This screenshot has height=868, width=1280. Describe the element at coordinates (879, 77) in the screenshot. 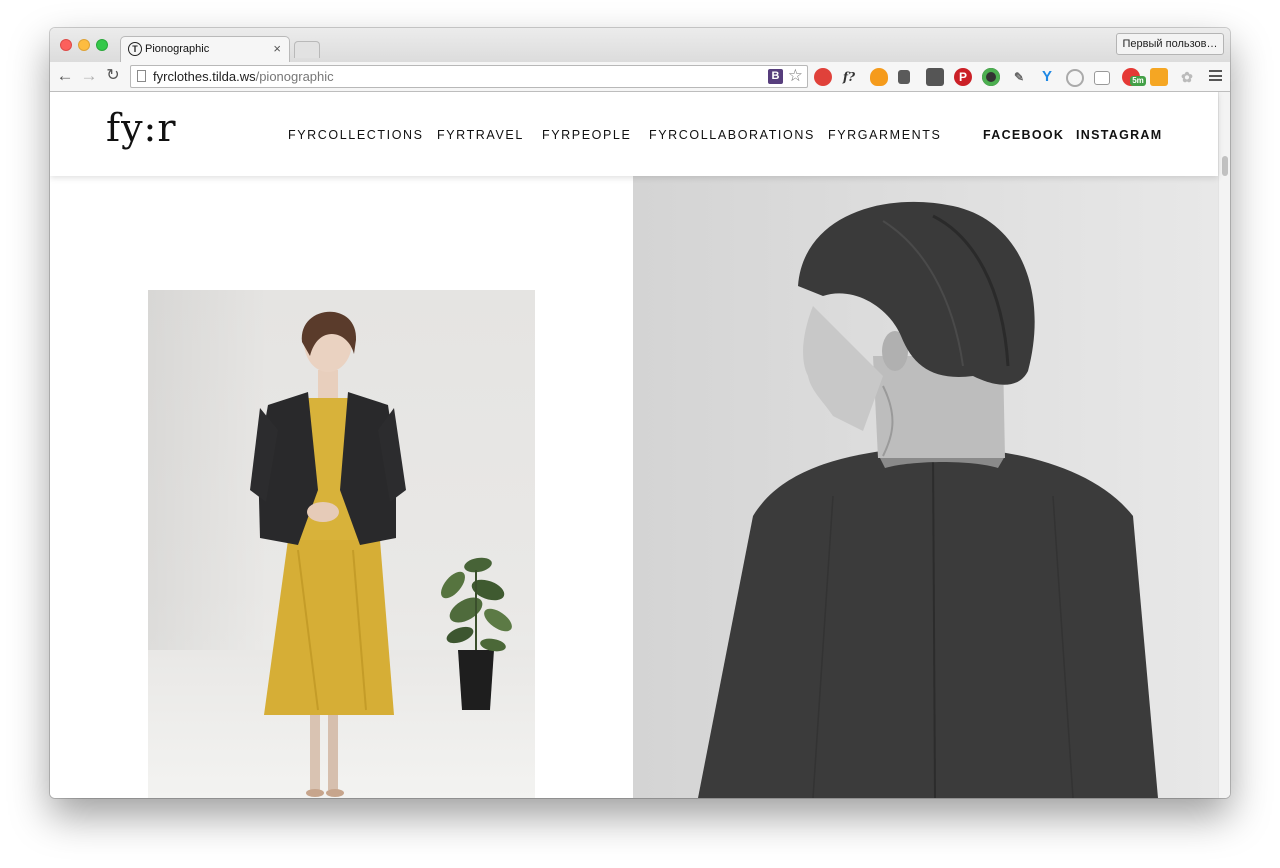

I see `fire-icon` at that location.